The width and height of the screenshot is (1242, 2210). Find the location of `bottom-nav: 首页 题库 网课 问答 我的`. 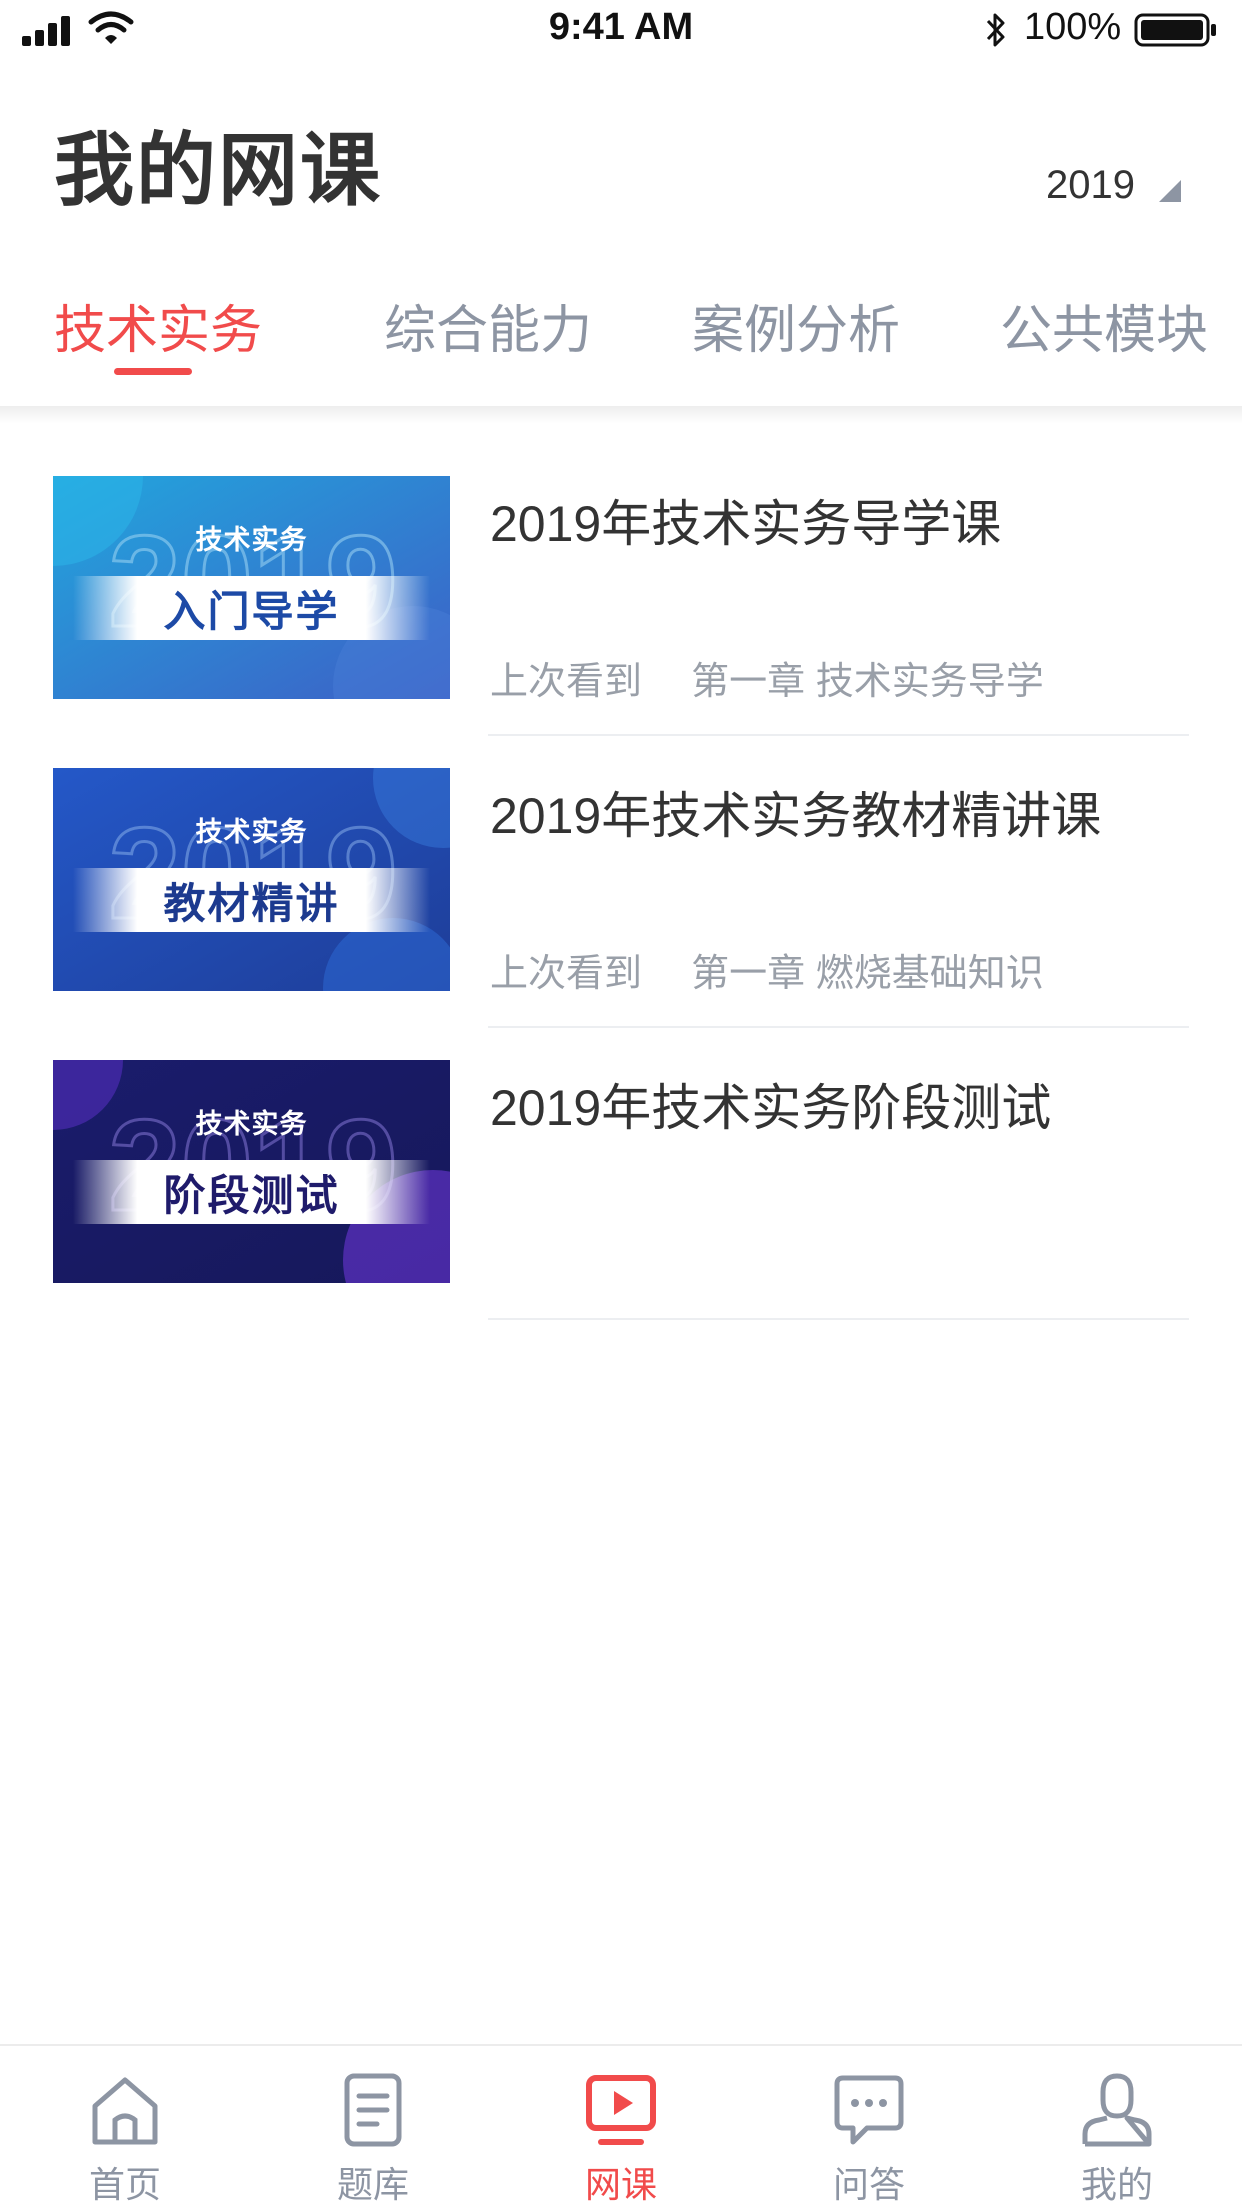

bottom-nav: 首页 题库 网课 问答 我的 is located at coordinates (621, 2127).